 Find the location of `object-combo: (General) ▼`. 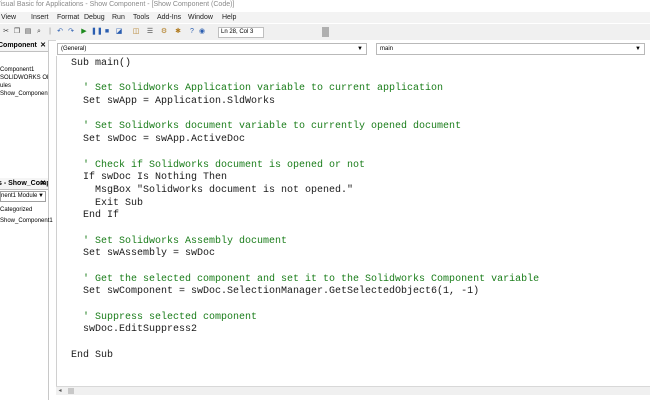

object-combo: (General) ▼ is located at coordinates (212, 49).